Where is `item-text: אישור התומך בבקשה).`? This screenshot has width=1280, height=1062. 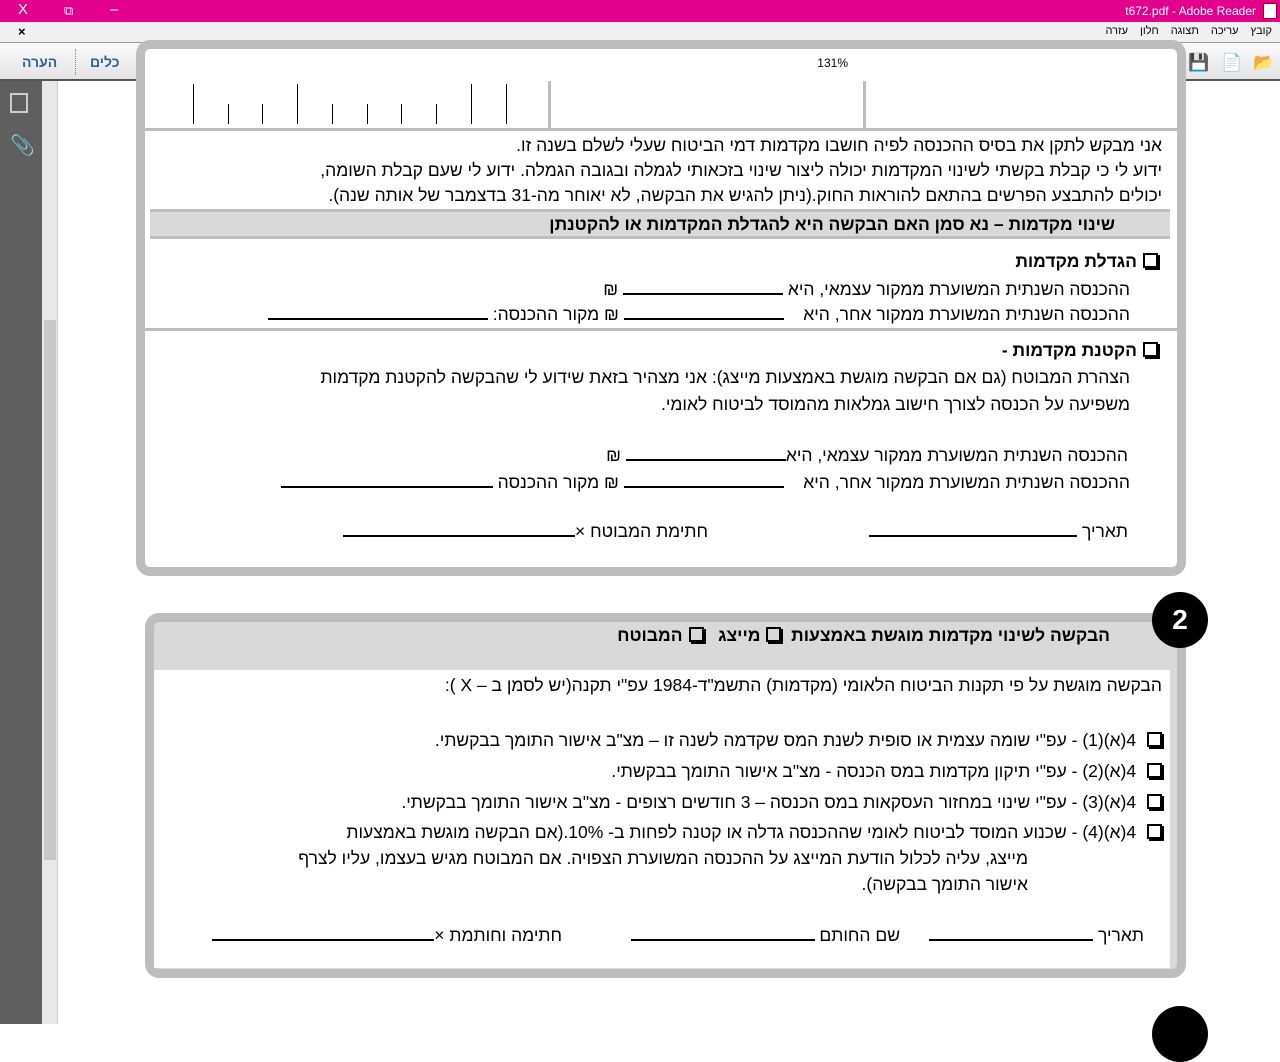 item-text: אישור התומך בבקשה). is located at coordinates (945, 884).